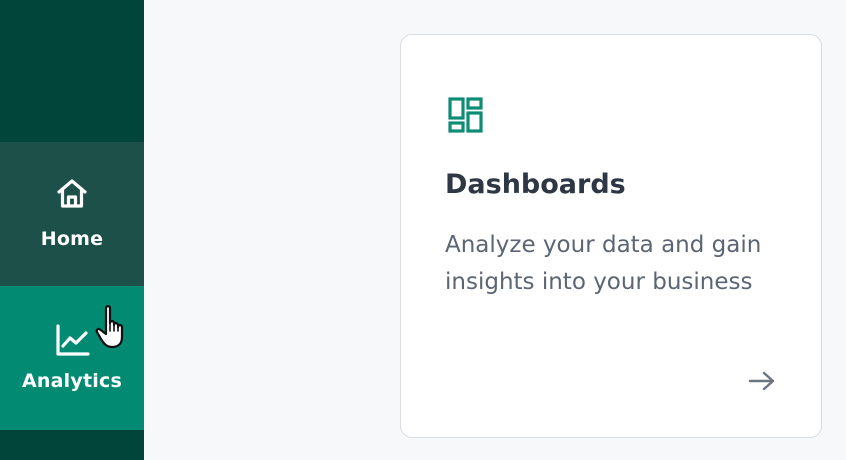  I want to click on sidebar-item-label: Home, so click(72, 239).